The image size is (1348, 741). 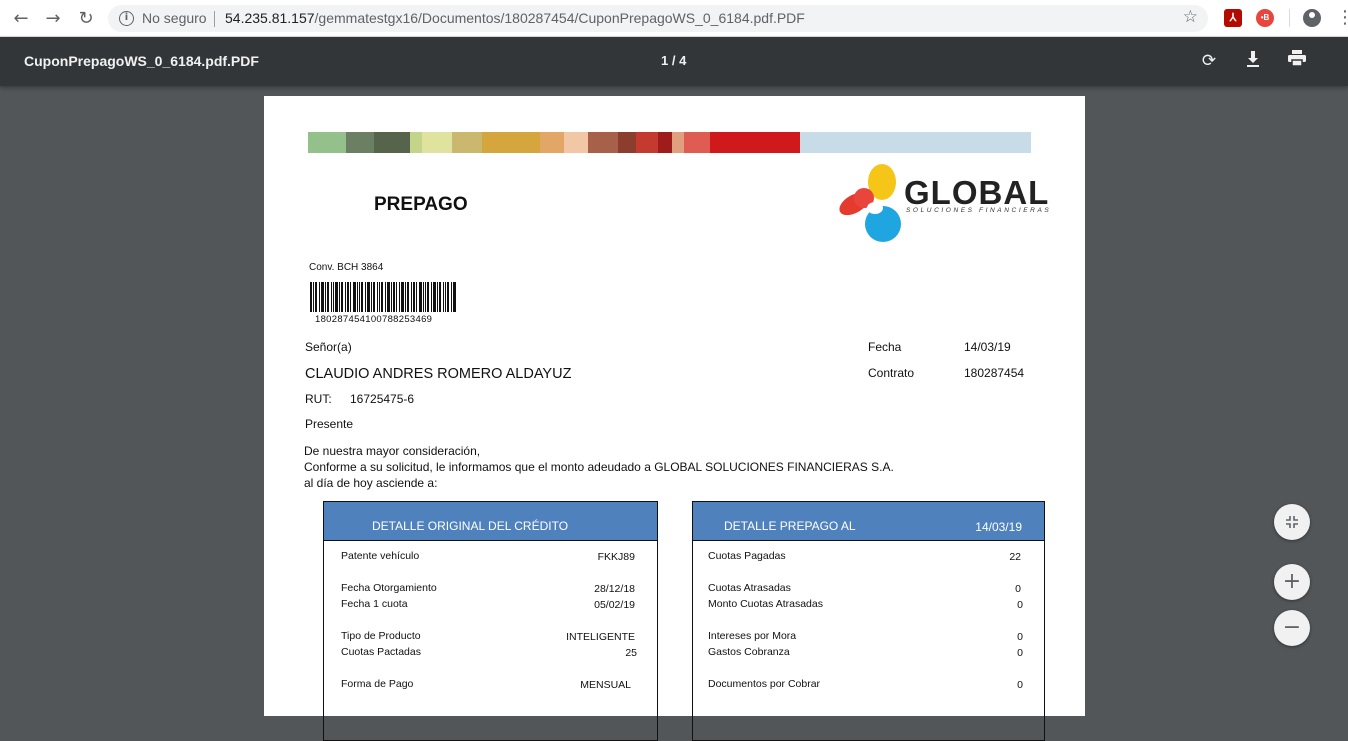 What do you see at coordinates (891, 373) in the screenshot?
I see `contrato-label: Contrato` at bounding box center [891, 373].